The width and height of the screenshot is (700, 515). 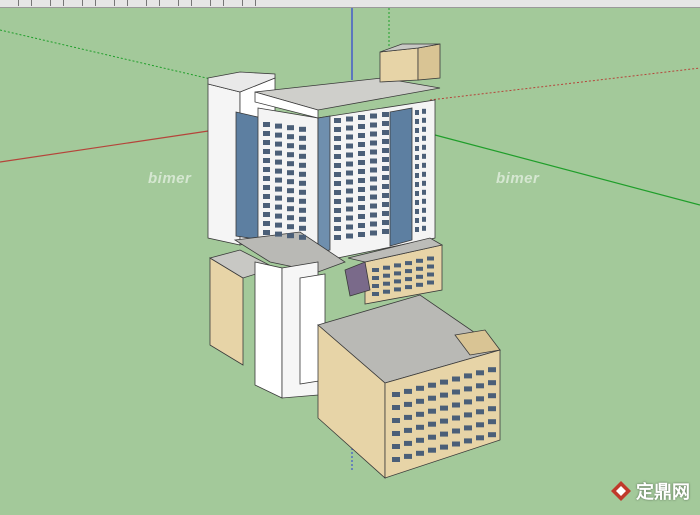 I want to click on roof-tower-front, so click(x=399, y=65).